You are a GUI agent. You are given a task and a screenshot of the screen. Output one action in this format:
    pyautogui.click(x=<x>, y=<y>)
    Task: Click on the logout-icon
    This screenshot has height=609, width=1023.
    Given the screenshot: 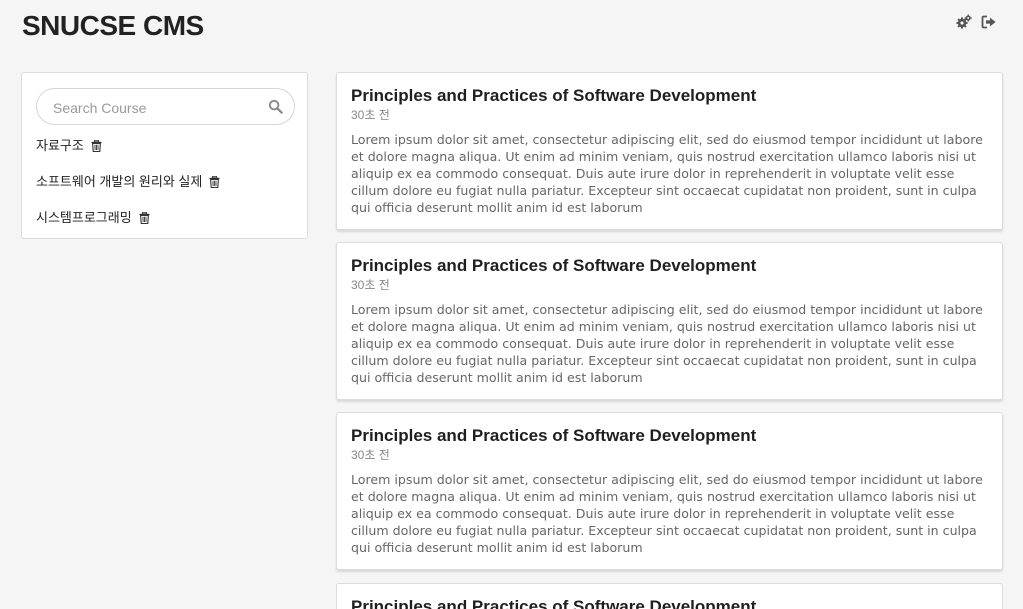 What is the action you would take?
    pyautogui.click(x=989, y=22)
    